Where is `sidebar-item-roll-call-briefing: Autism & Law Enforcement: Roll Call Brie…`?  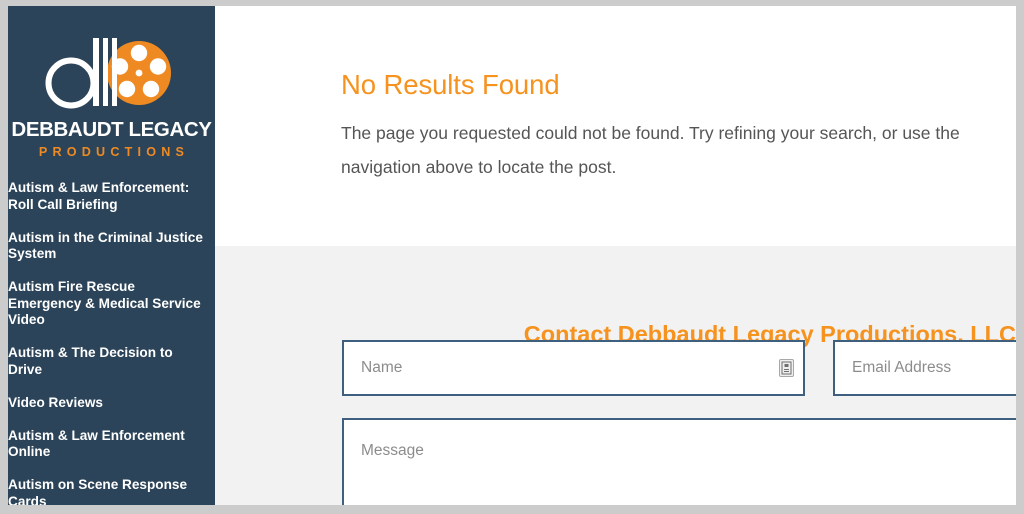
sidebar-item-roll-call-briefing: Autism & Law Enforcement: Roll Call Brie… is located at coordinates (111, 196).